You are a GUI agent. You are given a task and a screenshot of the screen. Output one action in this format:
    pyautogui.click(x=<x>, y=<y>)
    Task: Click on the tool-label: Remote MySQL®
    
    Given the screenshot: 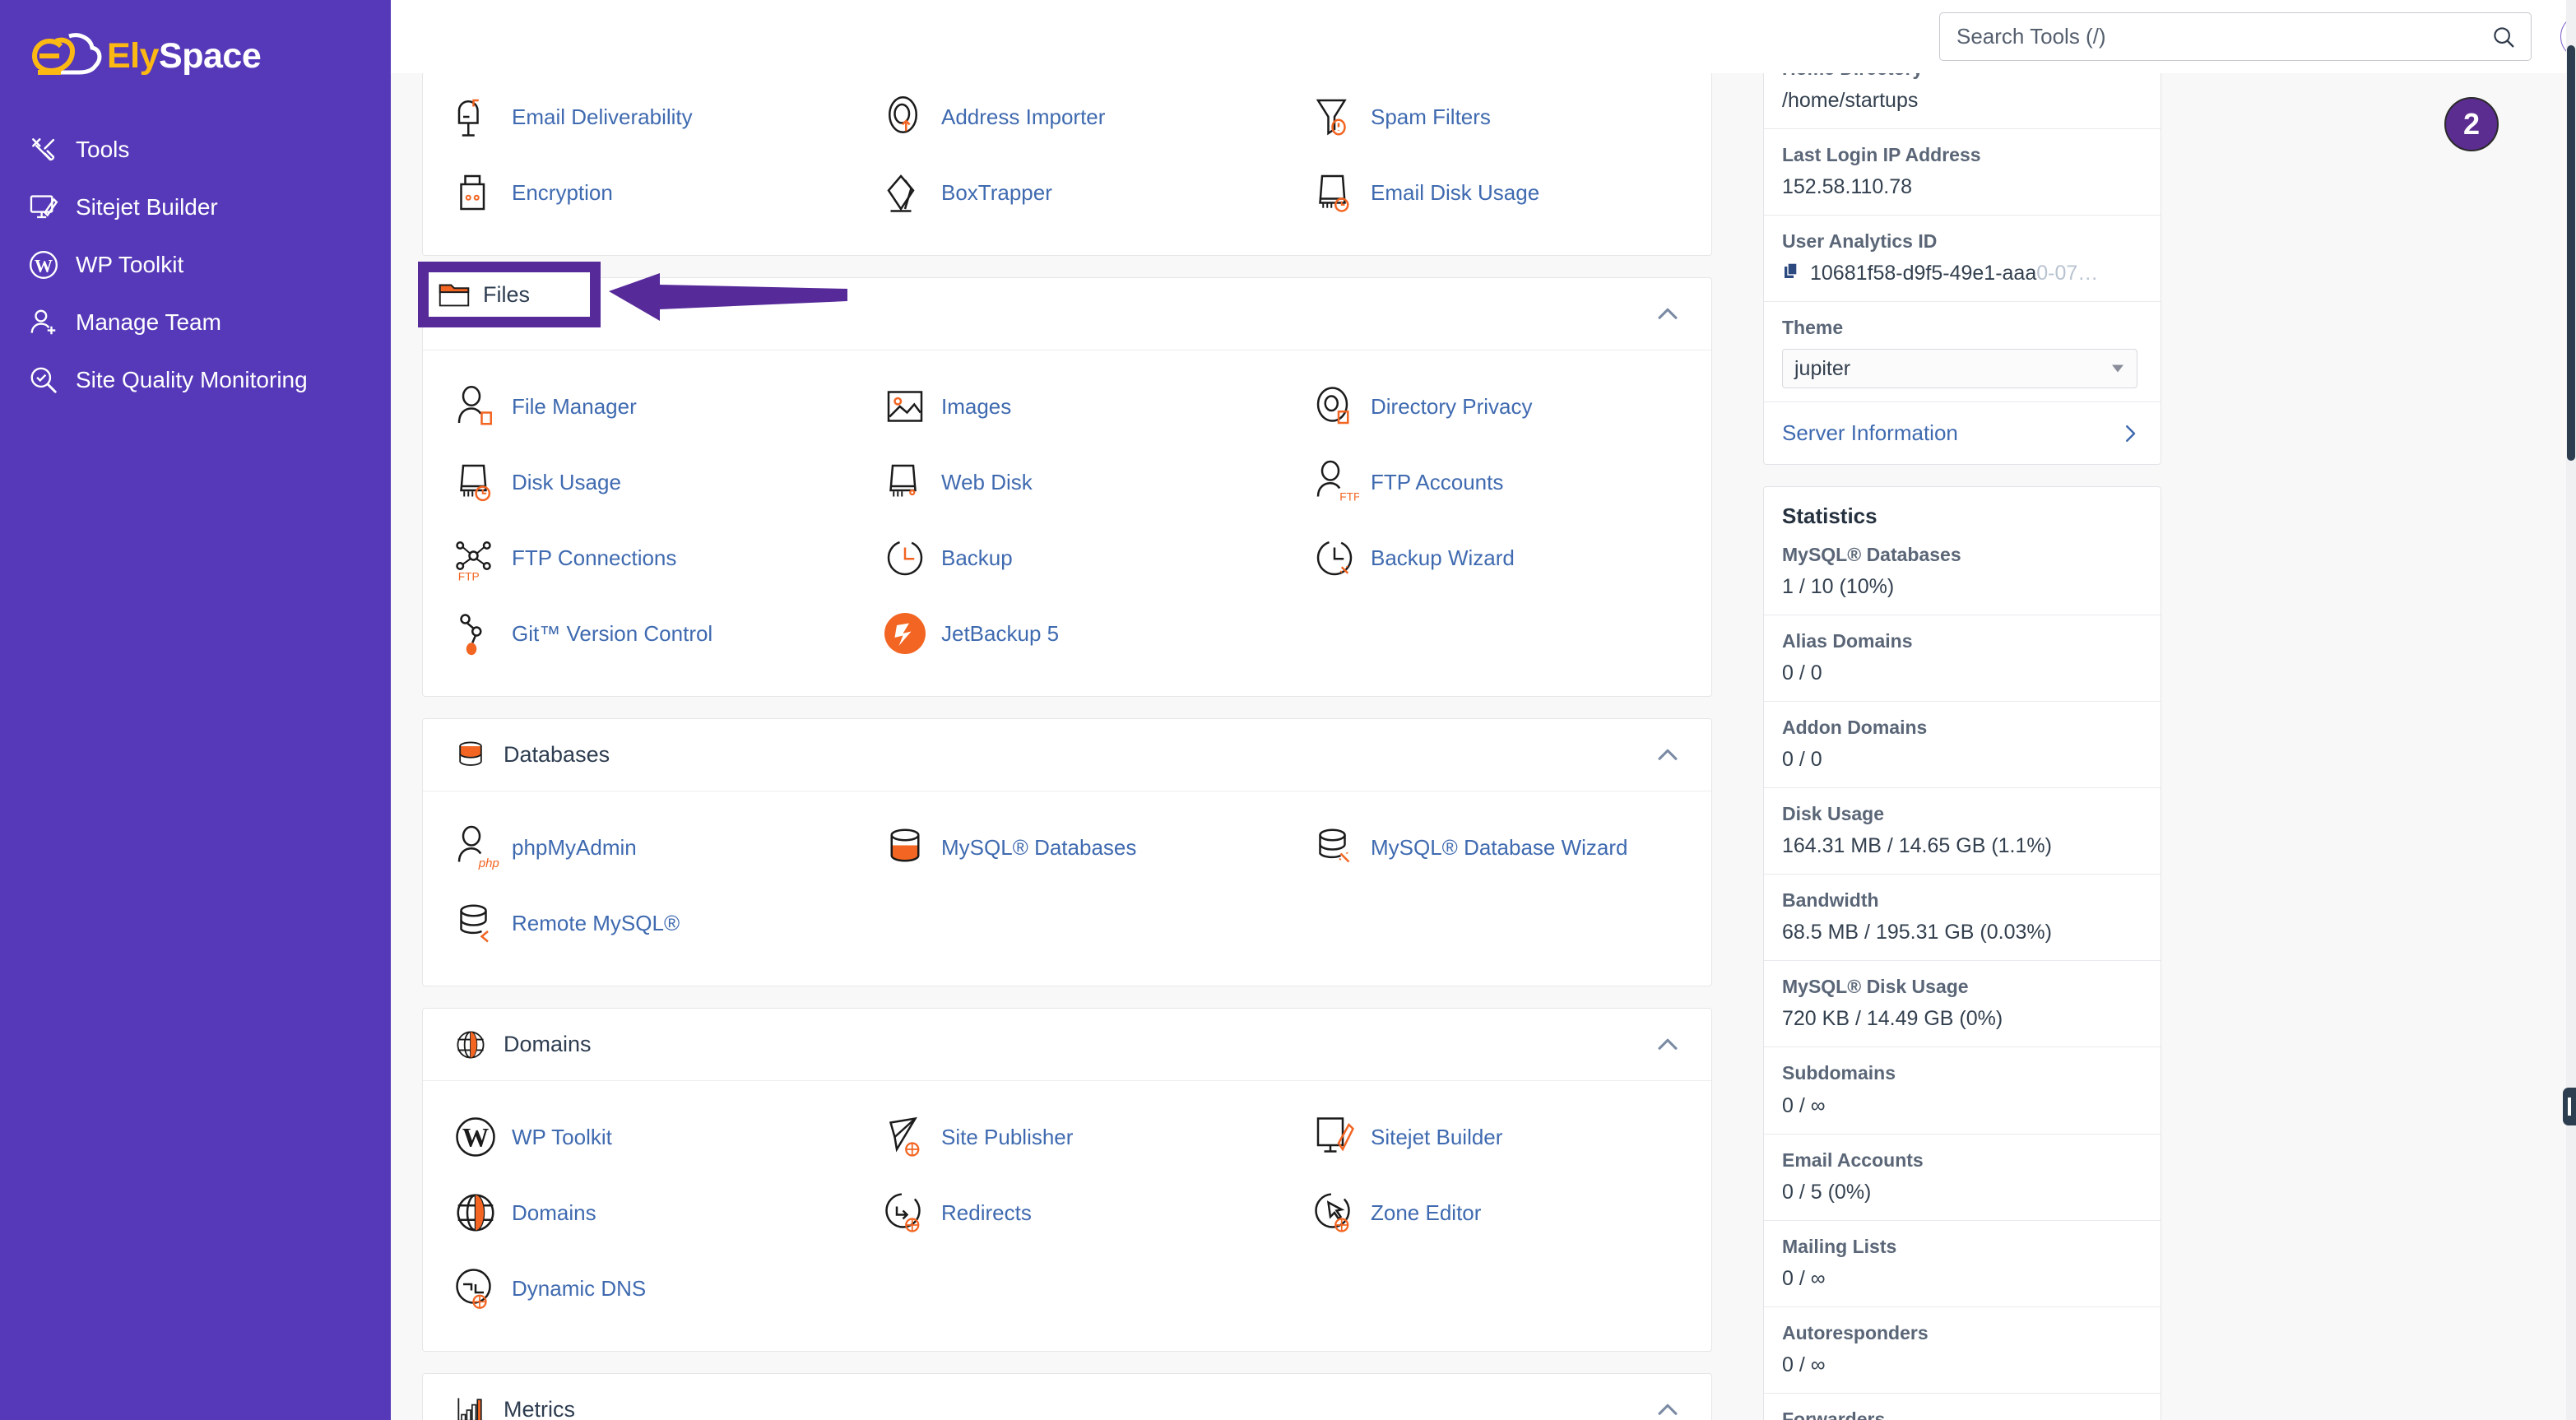 What is the action you would take?
    pyautogui.click(x=596, y=923)
    